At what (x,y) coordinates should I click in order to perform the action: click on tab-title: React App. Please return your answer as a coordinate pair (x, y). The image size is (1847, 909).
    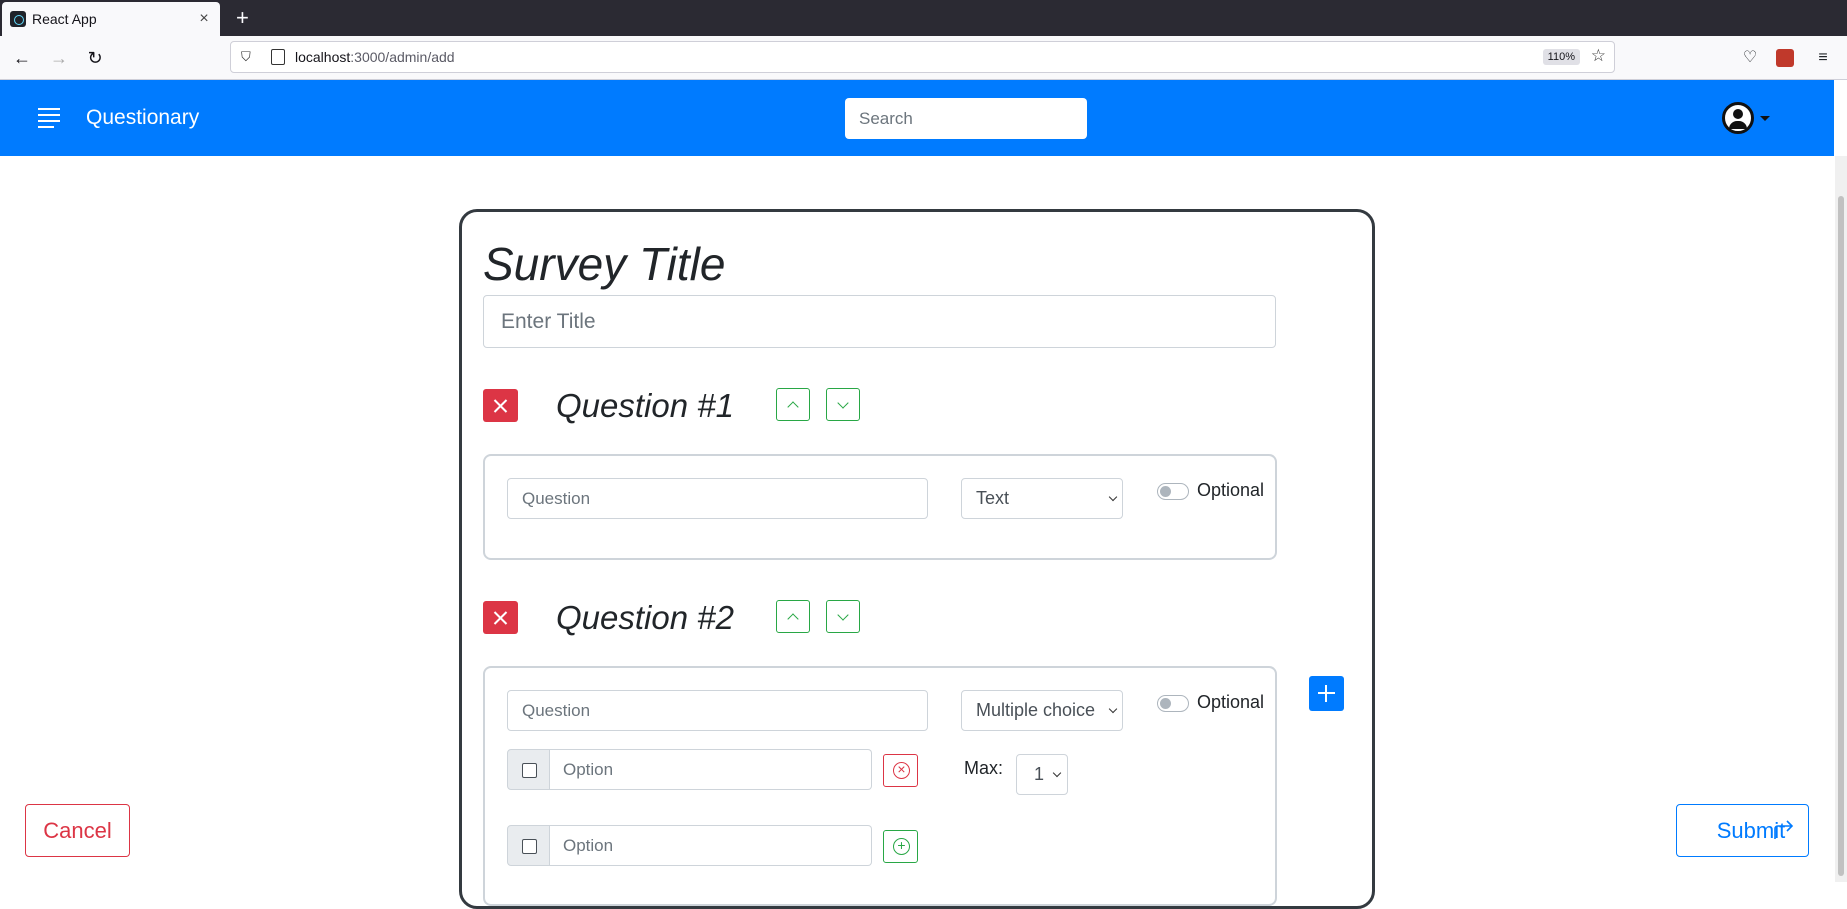
    Looking at the image, I should click on (64, 19).